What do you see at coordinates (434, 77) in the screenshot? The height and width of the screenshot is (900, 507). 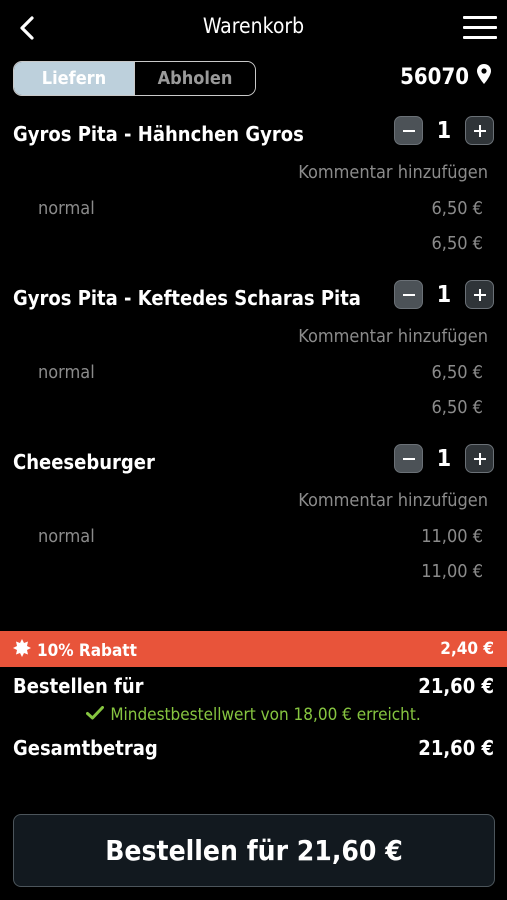 I see `zip-code: 56070` at bounding box center [434, 77].